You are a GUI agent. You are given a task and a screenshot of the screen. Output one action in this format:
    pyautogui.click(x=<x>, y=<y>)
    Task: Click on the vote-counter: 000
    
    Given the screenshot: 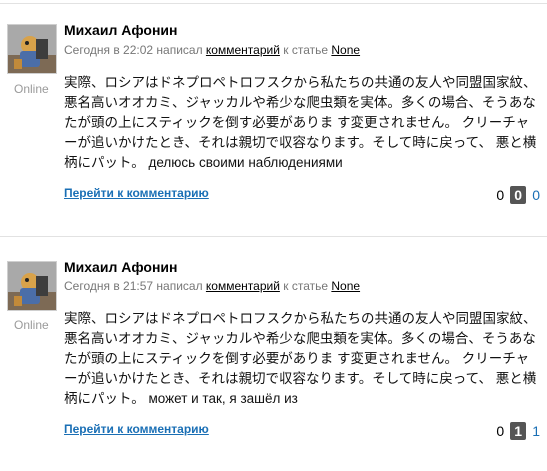 What is the action you would take?
    pyautogui.click(x=518, y=195)
    